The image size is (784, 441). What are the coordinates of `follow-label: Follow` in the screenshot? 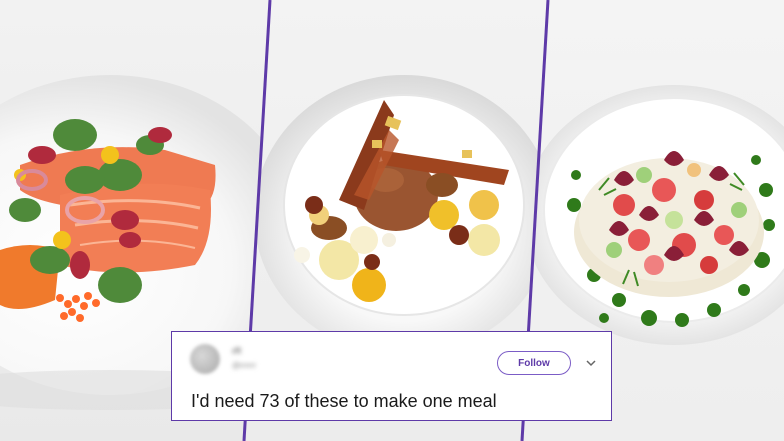 It's located at (534, 363).